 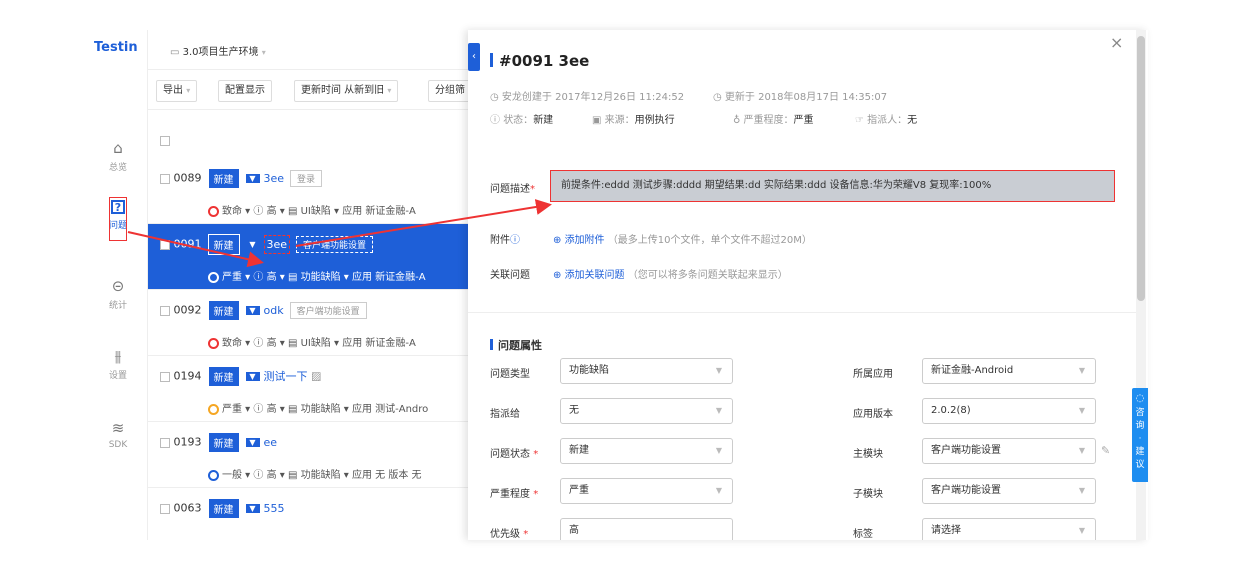 I want to click on list-toolbar: 导出 ▾ 配置显示 更新时间 从新到旧 ▾ 分组筛, so click(x=308, y=90).